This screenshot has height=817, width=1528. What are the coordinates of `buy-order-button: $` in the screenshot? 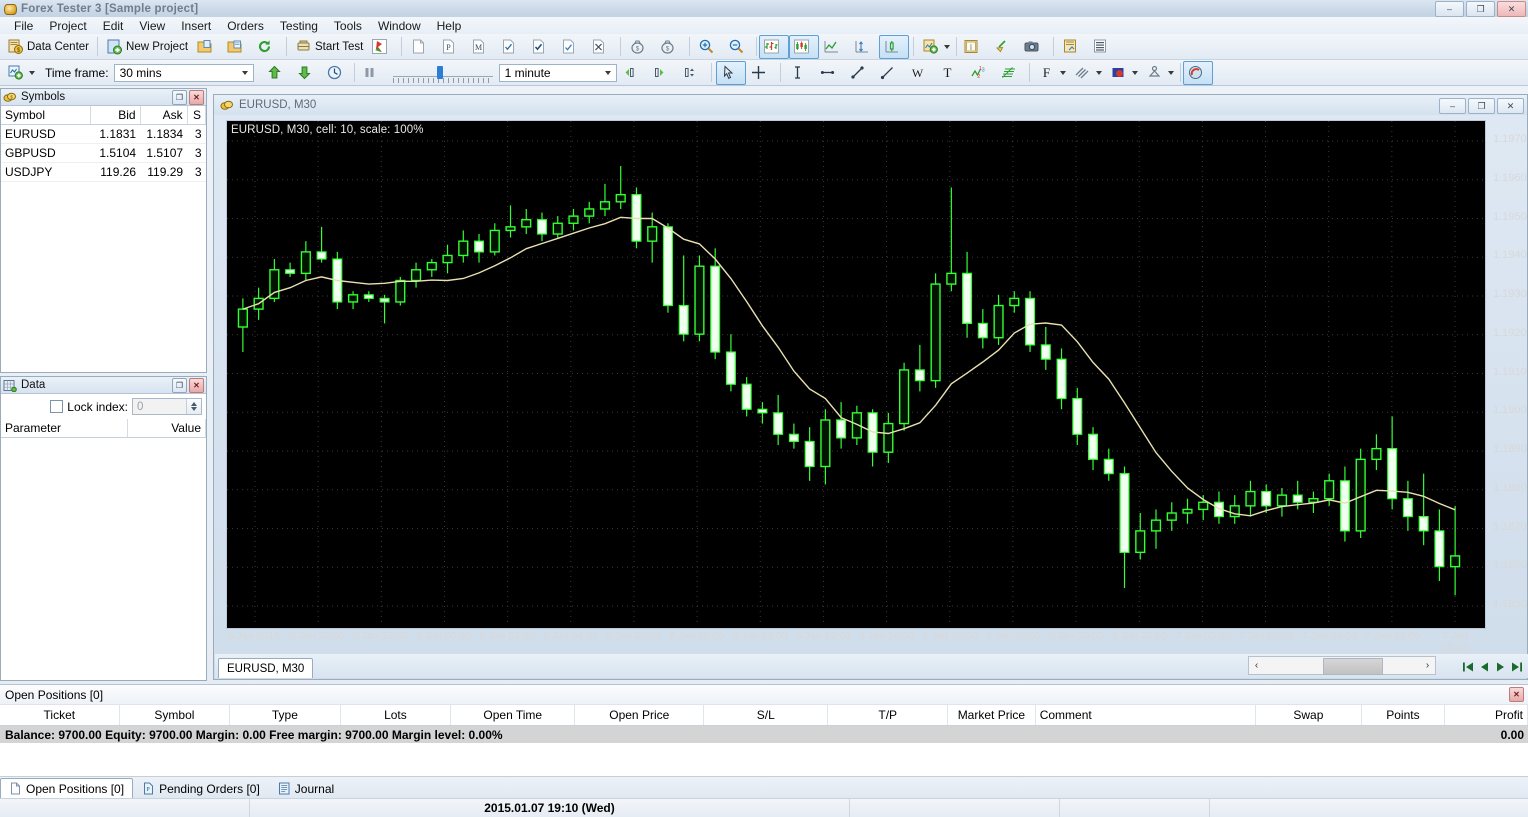 It's located at (640, 47).